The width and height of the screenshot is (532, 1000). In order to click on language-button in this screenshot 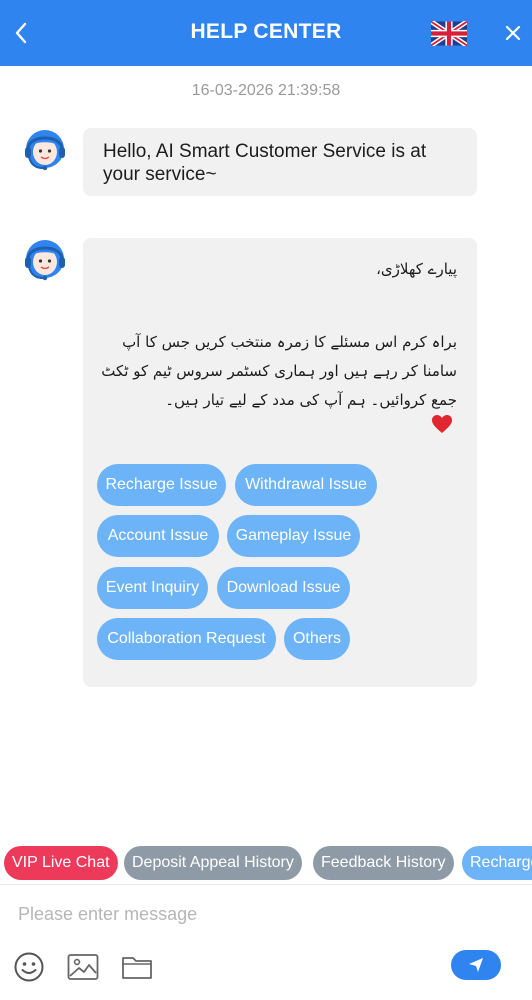, I will do `click(449, 33)`.